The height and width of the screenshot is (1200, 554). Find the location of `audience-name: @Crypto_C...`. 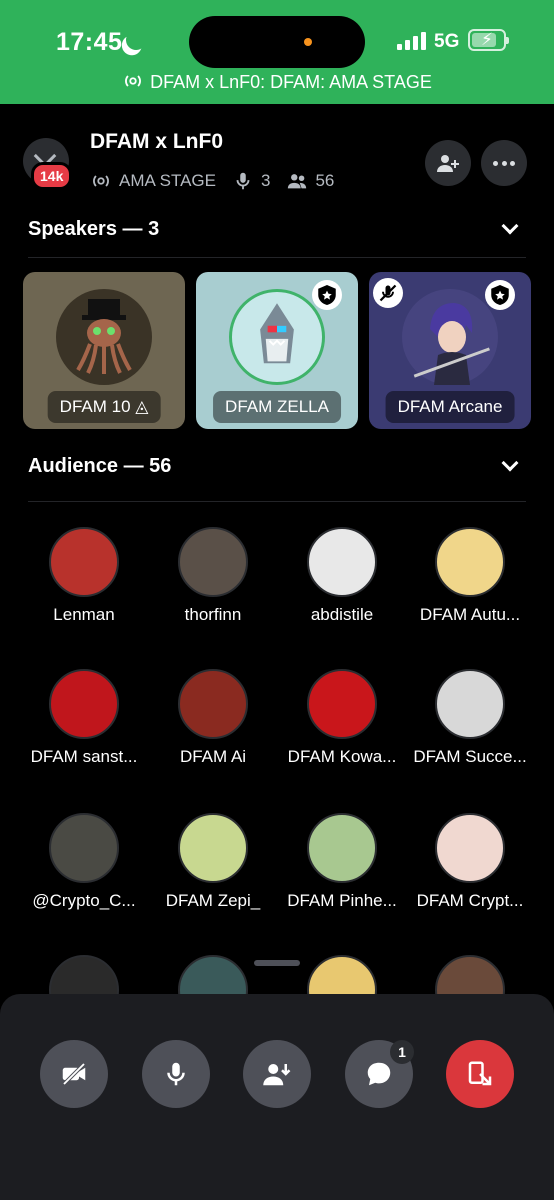

audience-name: @Crypto_C... is located at coordinates (84, 900).